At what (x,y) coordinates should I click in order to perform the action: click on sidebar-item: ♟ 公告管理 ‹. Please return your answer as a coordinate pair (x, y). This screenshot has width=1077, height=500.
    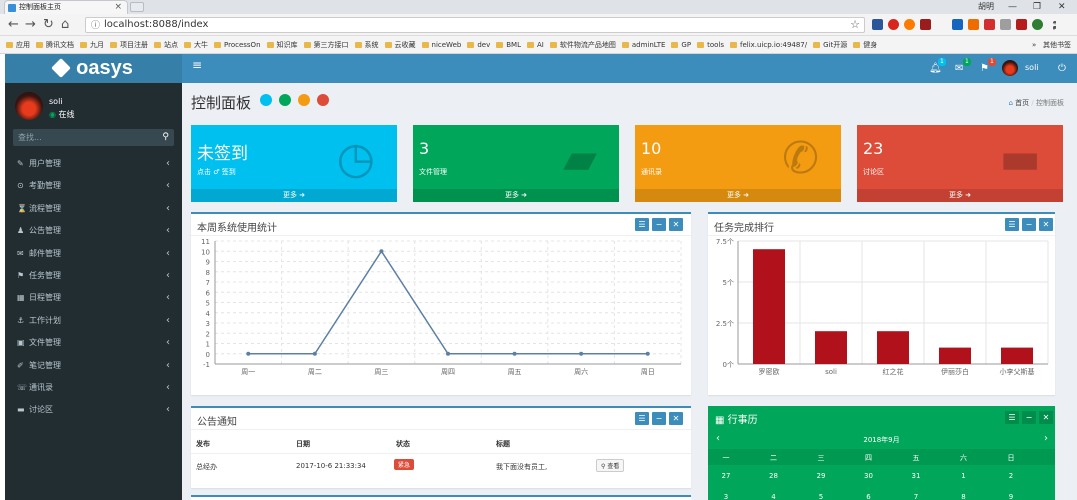
    Looking at the image, I should click on (93, 231).